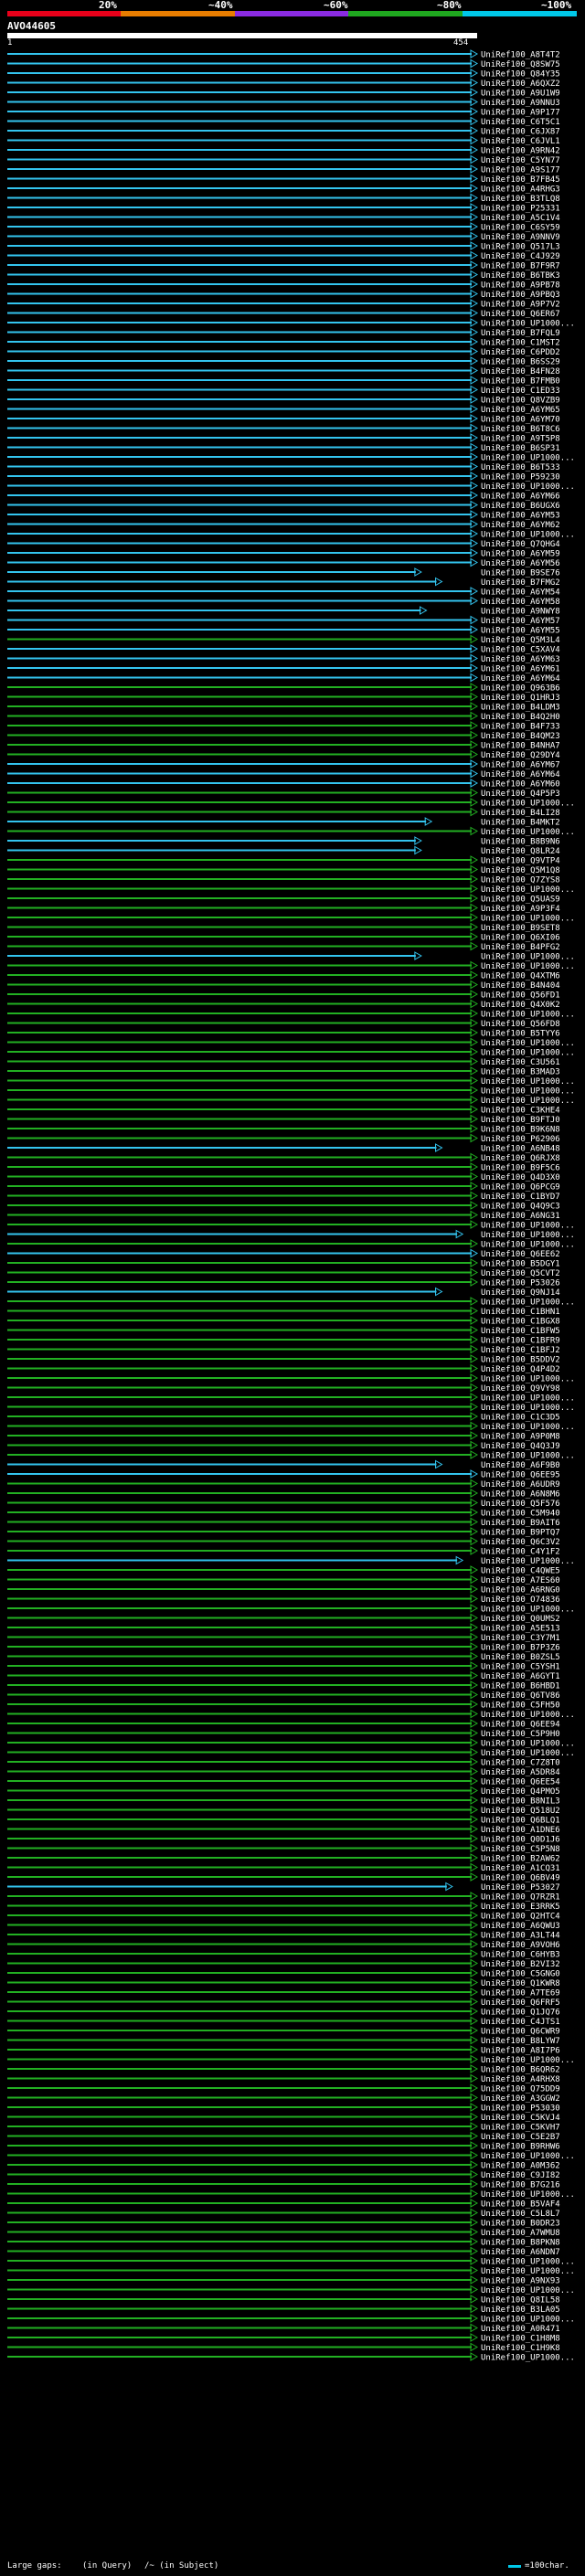 Image resolution: width=585 pixels, height=2576 pixels. I want to click on hit-label: UniRef100_A6YM56, so click(520, 563).